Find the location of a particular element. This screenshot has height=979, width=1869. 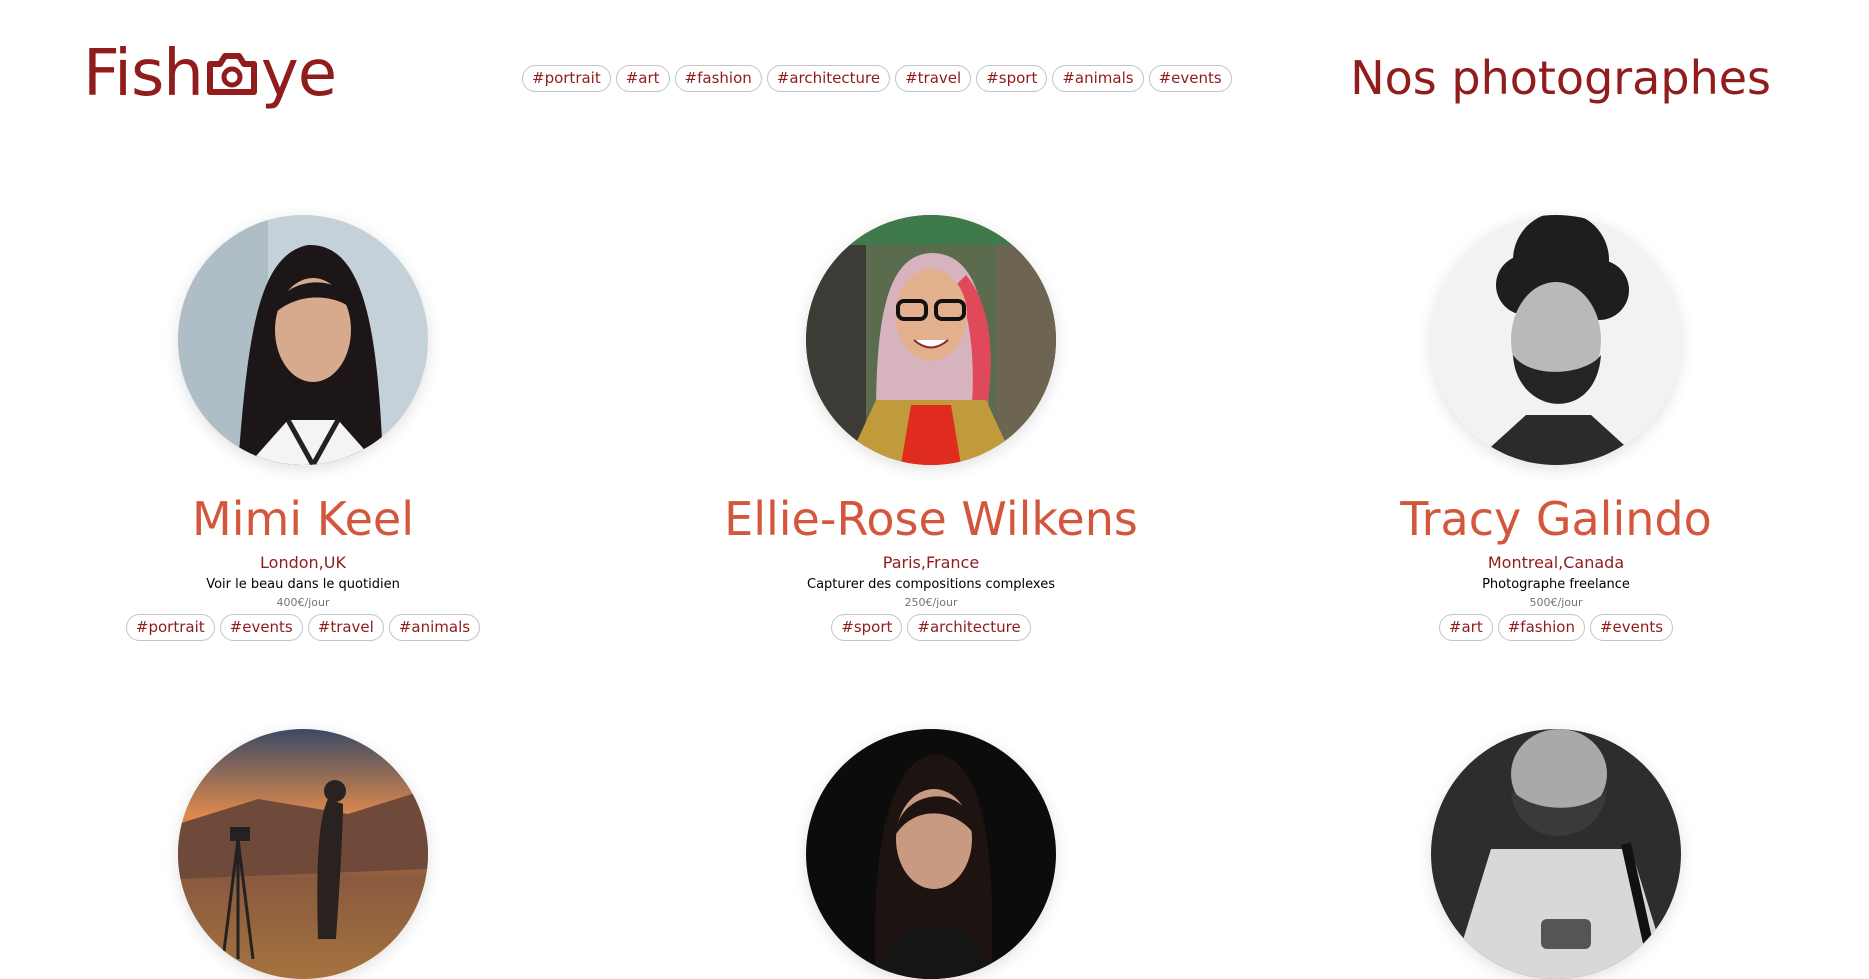

logo-prefix: Fish is located at coordinates (143, 74).